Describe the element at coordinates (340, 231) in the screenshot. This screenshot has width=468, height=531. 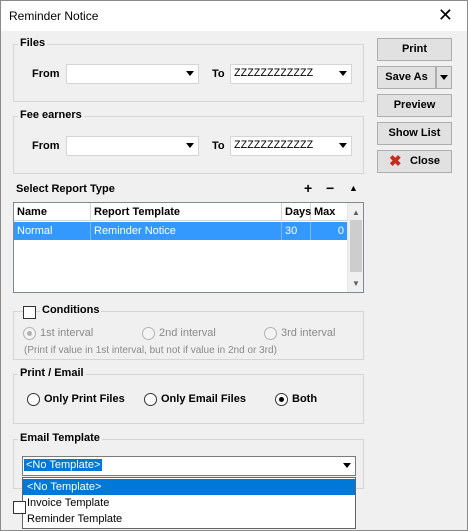
I see `cell-max: 0` at that location.